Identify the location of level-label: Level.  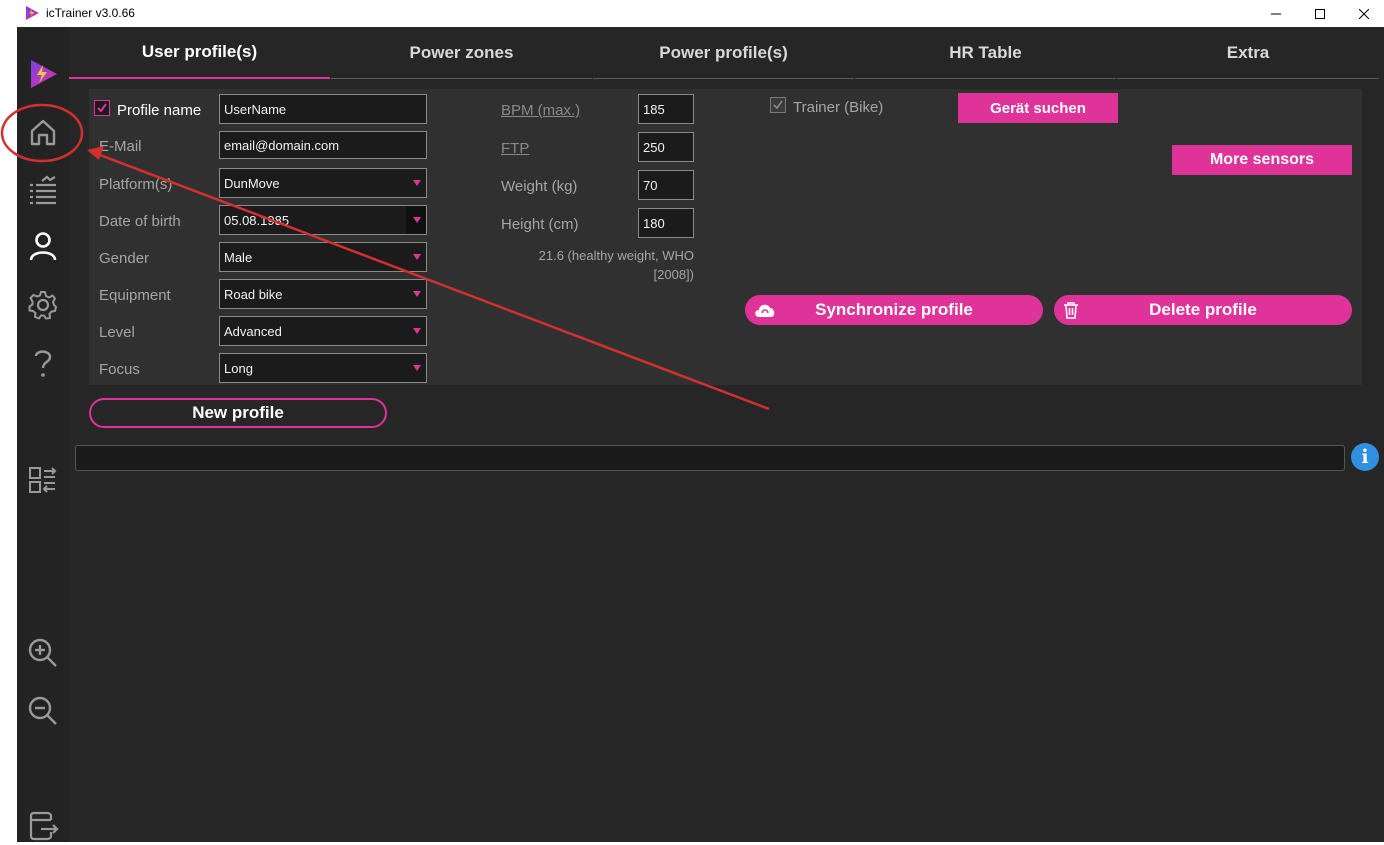
(117, 332).